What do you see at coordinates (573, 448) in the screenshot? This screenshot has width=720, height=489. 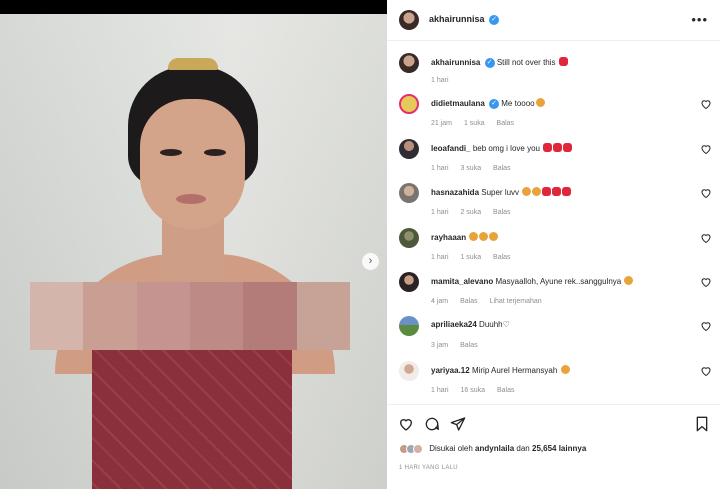 I see `likes-suffix: lainnya` at bounding box center [573, 448].